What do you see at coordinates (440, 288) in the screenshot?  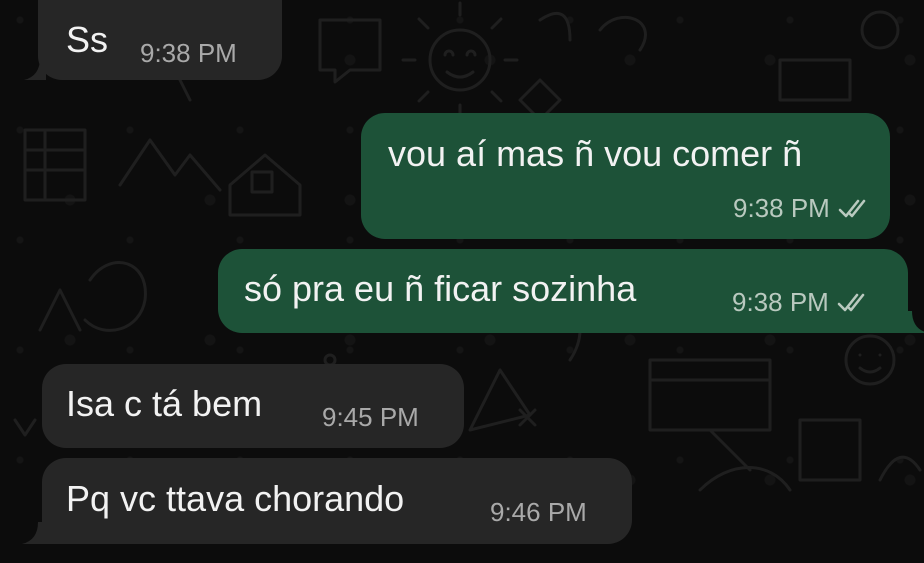 I see `message-text: só pra eu ñ ficar sozinha` at bounding box center [440, 288].